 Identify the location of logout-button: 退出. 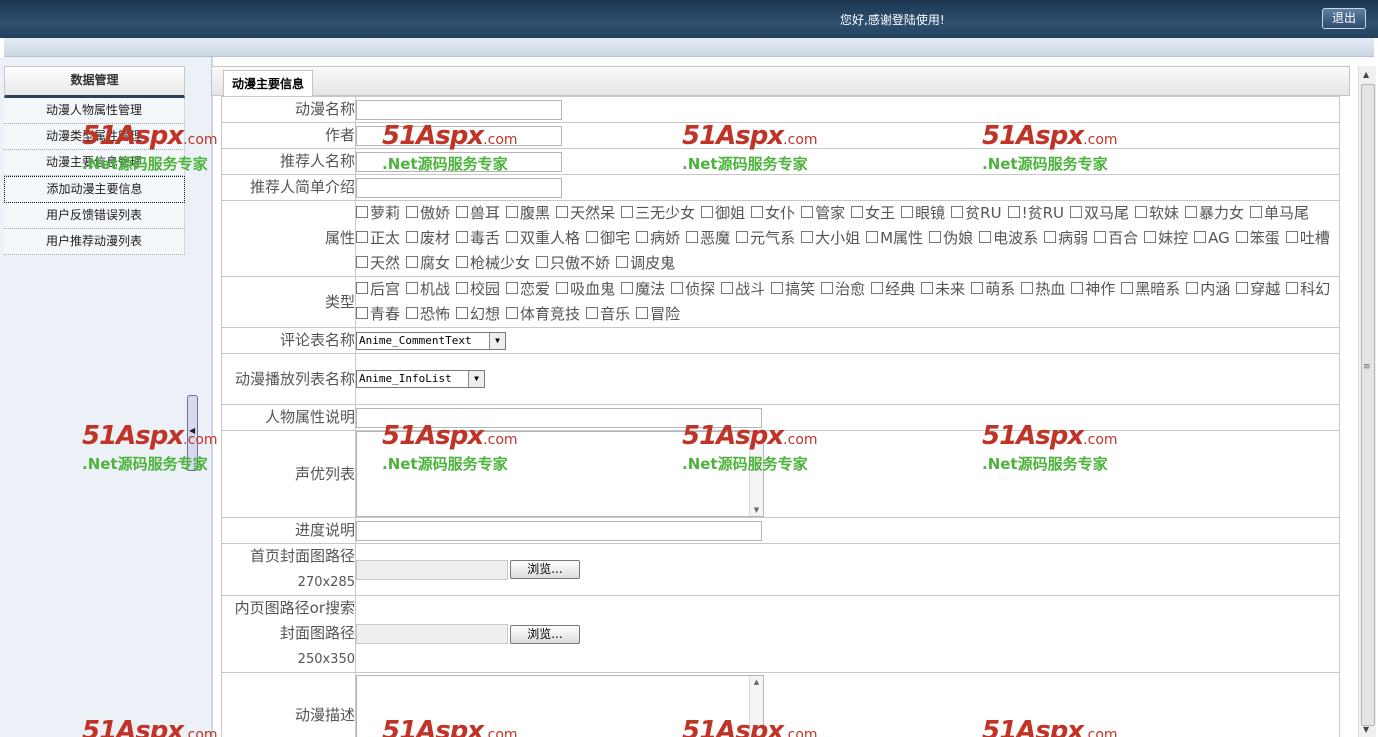
(1344, 18).